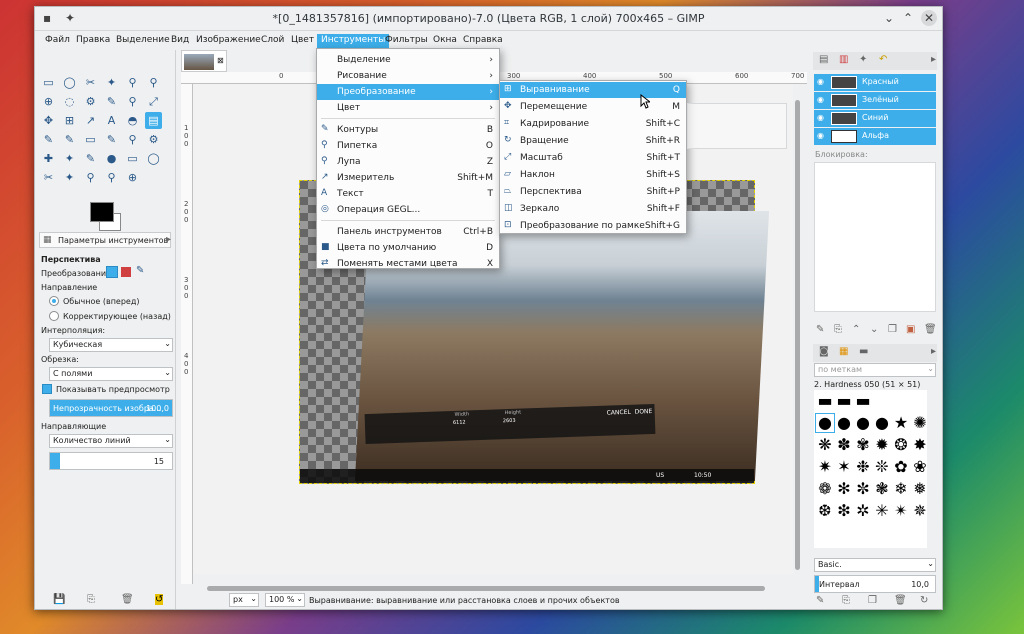 This screenshot has height=634, width=1024. I want to click on brush-item: ✿, so click(901, 467).